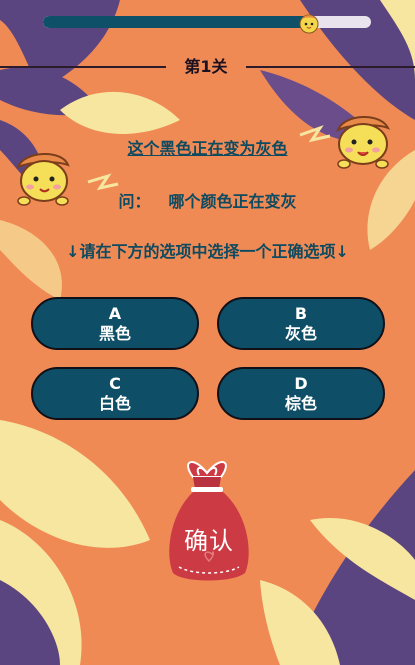 The width and height of the screenshot is (415, 665). I want to click on progress-fill, so click(176, 22).